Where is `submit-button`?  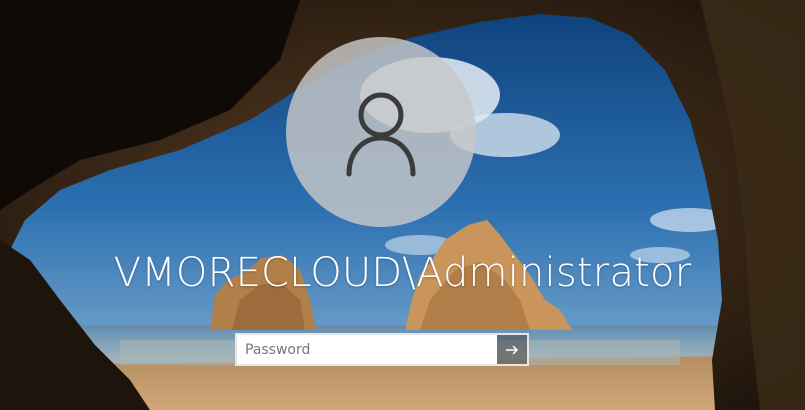
submit-button is located at coordinates (513, 349).